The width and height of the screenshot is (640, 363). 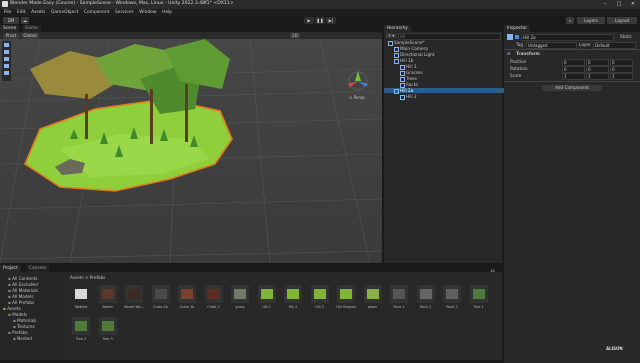 I want to click on tab-hierarchy: Hierarchy, so click(x=397, y=28).